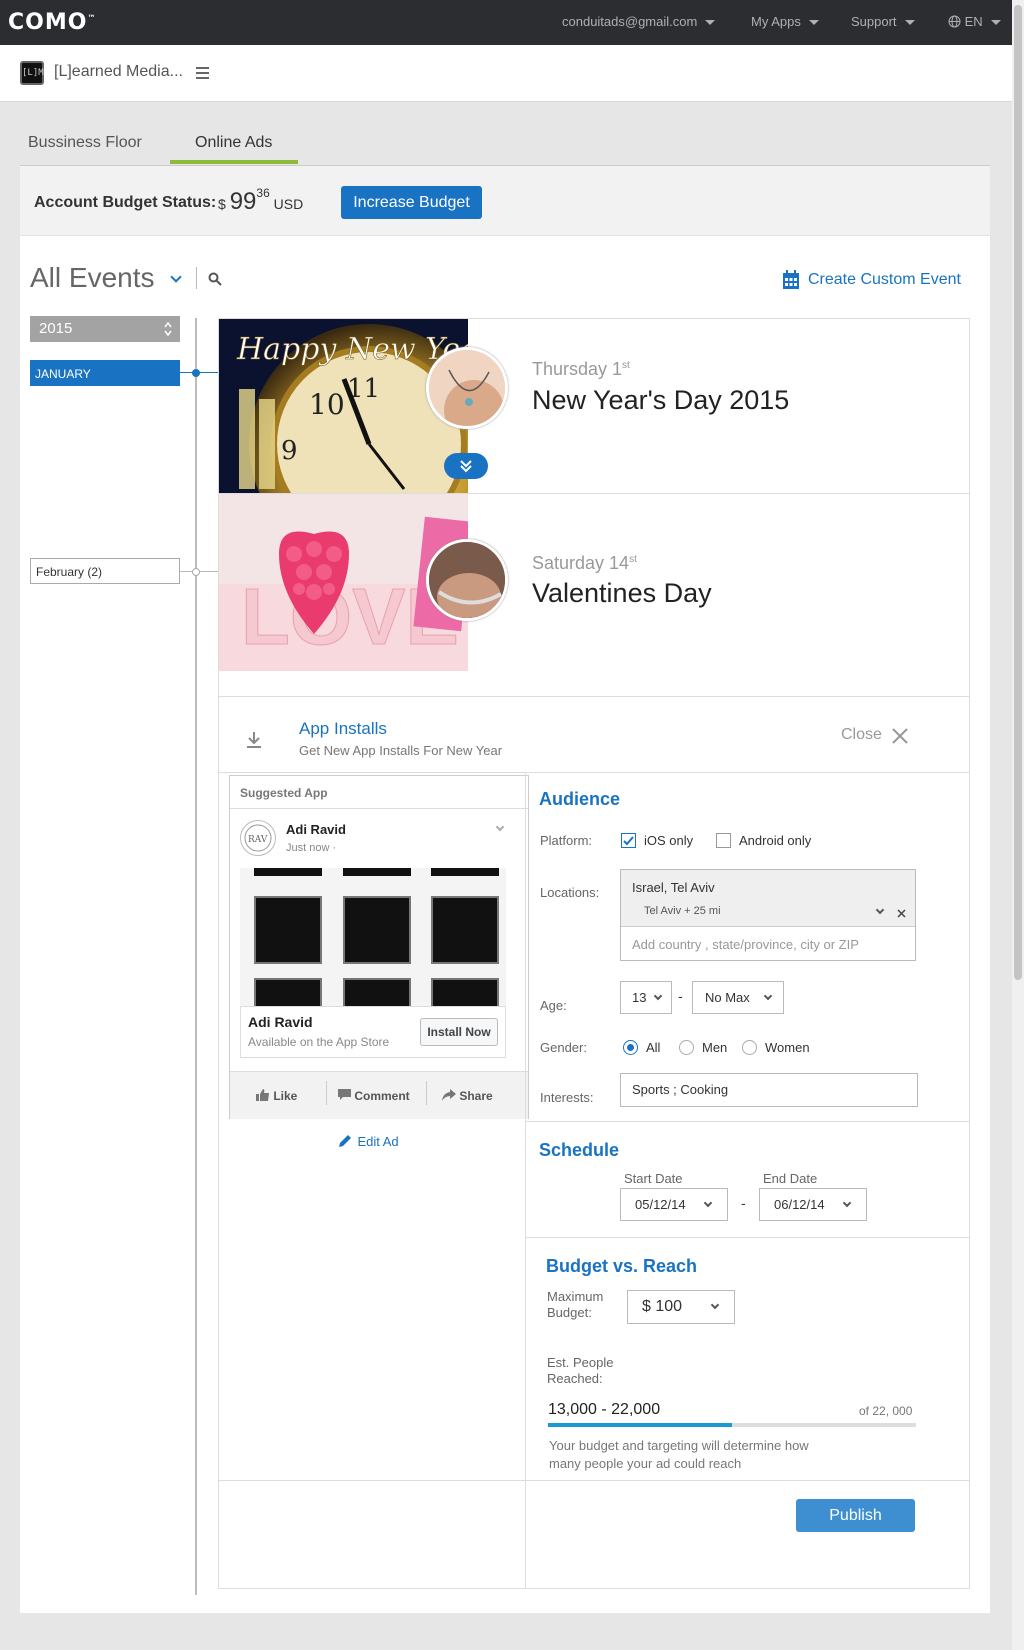 The height and width of the screenshot is (1650, 1024). Describe the element at coordinates (747, 1121) in the screenshot. I see `section-divider` at that location.